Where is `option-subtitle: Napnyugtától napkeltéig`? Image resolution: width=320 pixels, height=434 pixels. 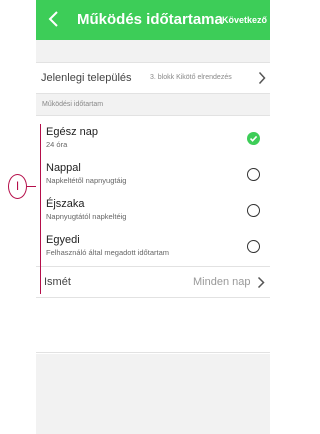 option-subtitle: Napnyugtától napkeltéig is located at coordinates (86, 216).